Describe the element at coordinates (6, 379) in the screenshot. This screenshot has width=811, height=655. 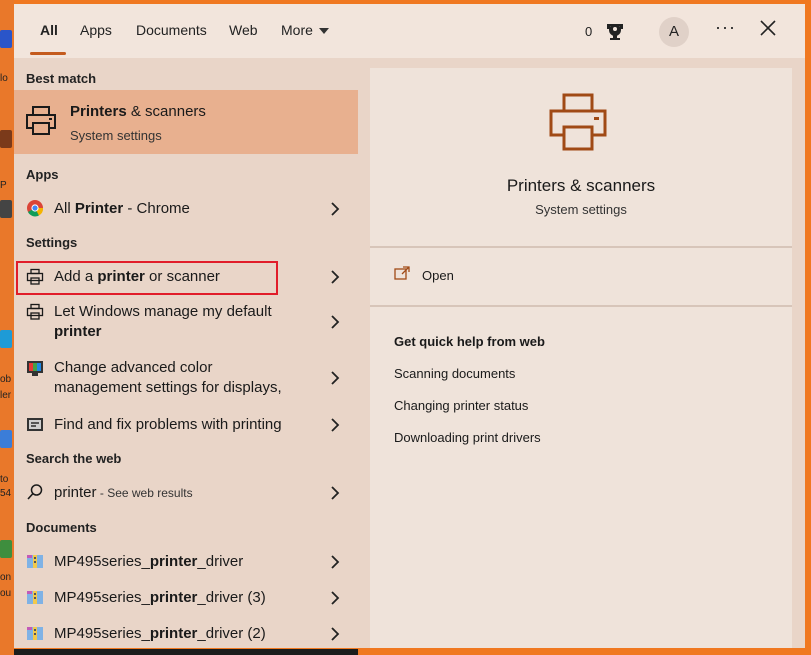
I see `desktop-label-fragment: ob` at that location.